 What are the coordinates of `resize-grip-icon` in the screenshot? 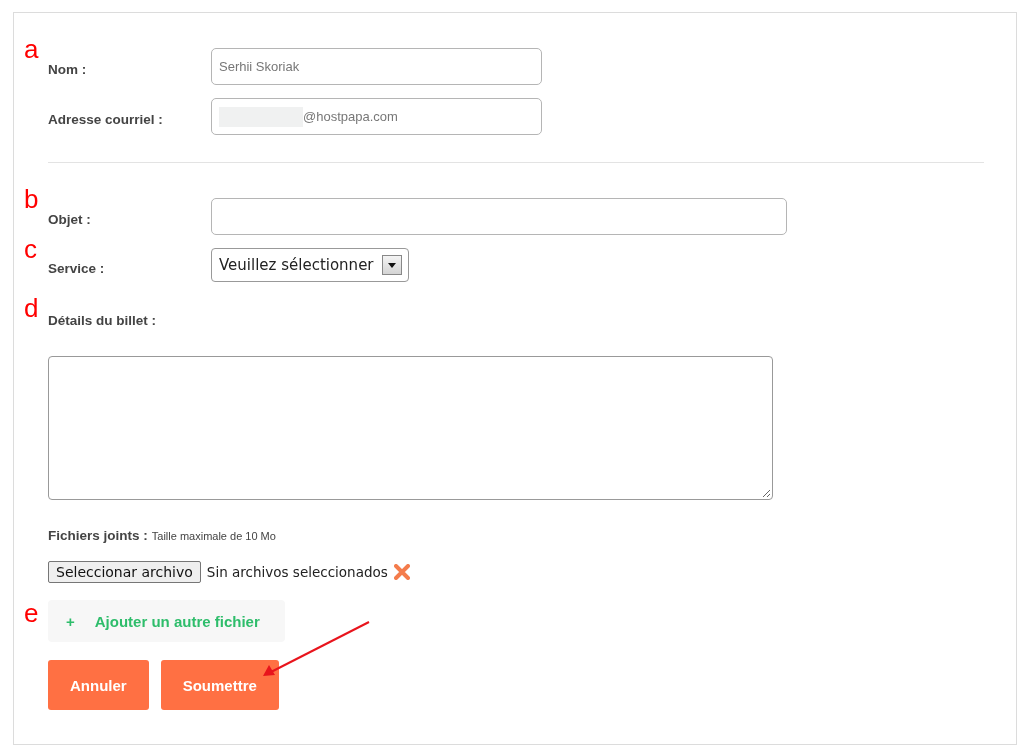 It's located at (766, 493).